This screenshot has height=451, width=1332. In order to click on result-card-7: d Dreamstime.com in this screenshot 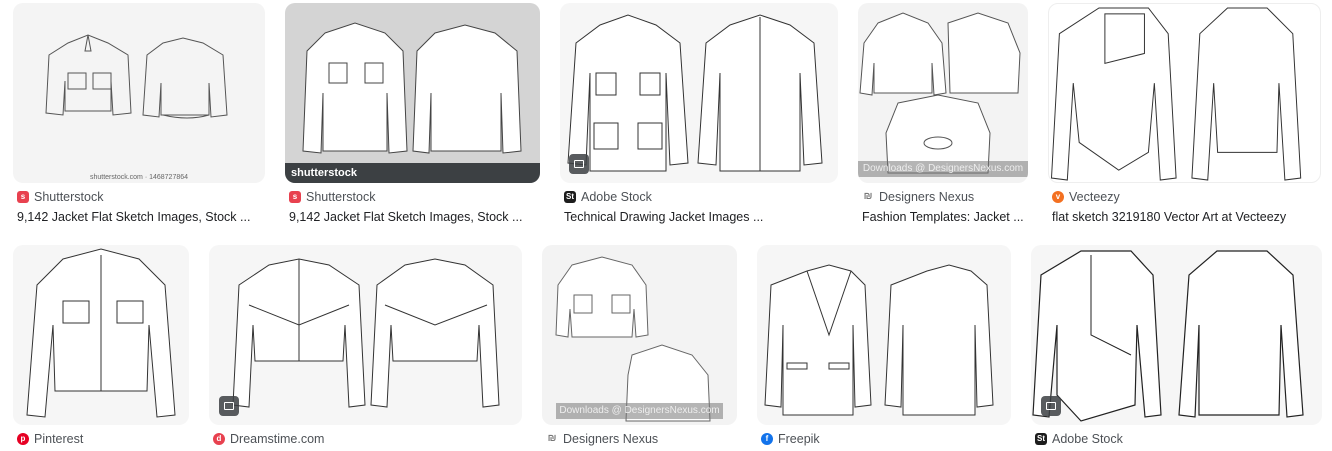, I will do `click(365, 348)`.